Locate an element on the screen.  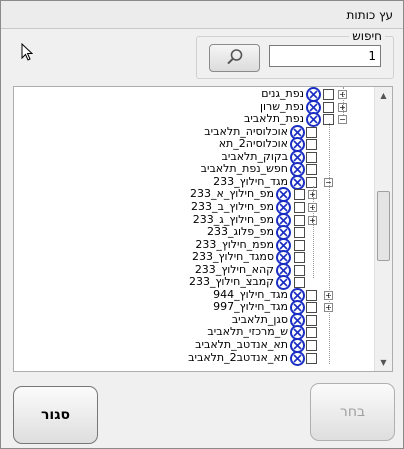
tree-row-label: תא_אנדטב2_תלאביב is located at coordinates (238, 357).